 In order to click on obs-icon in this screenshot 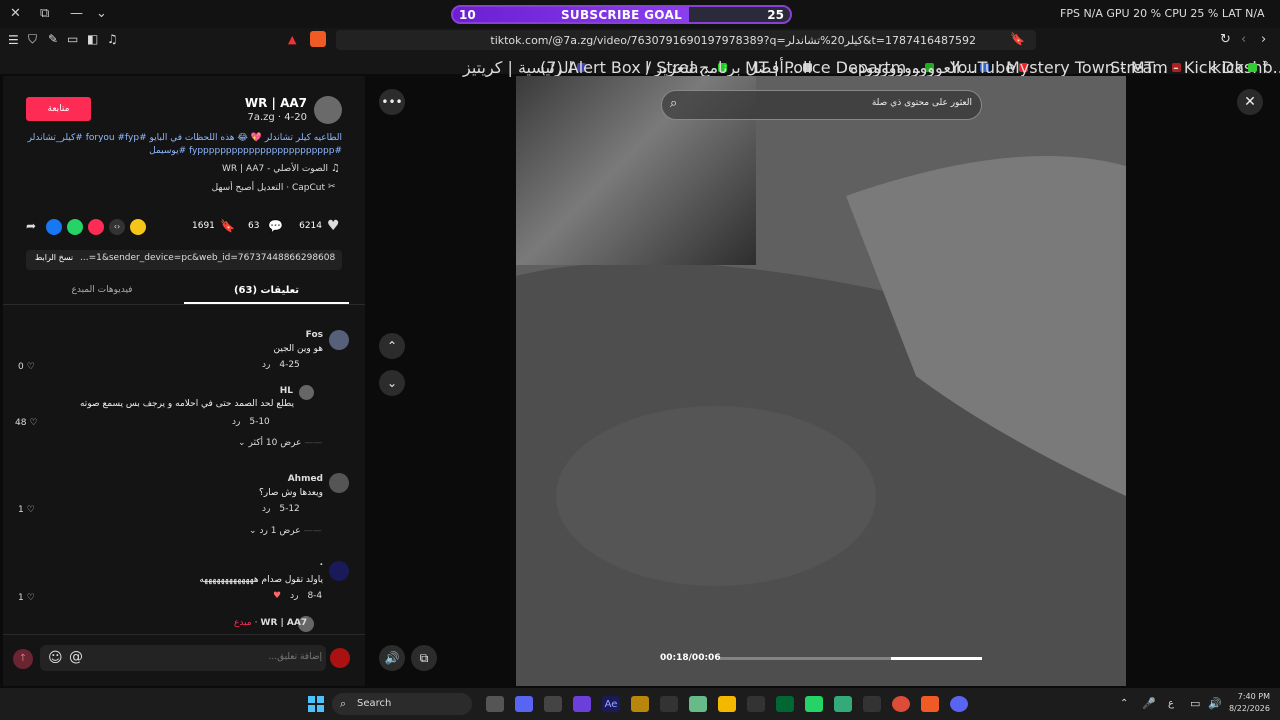, I will do `click(669, 704)`.